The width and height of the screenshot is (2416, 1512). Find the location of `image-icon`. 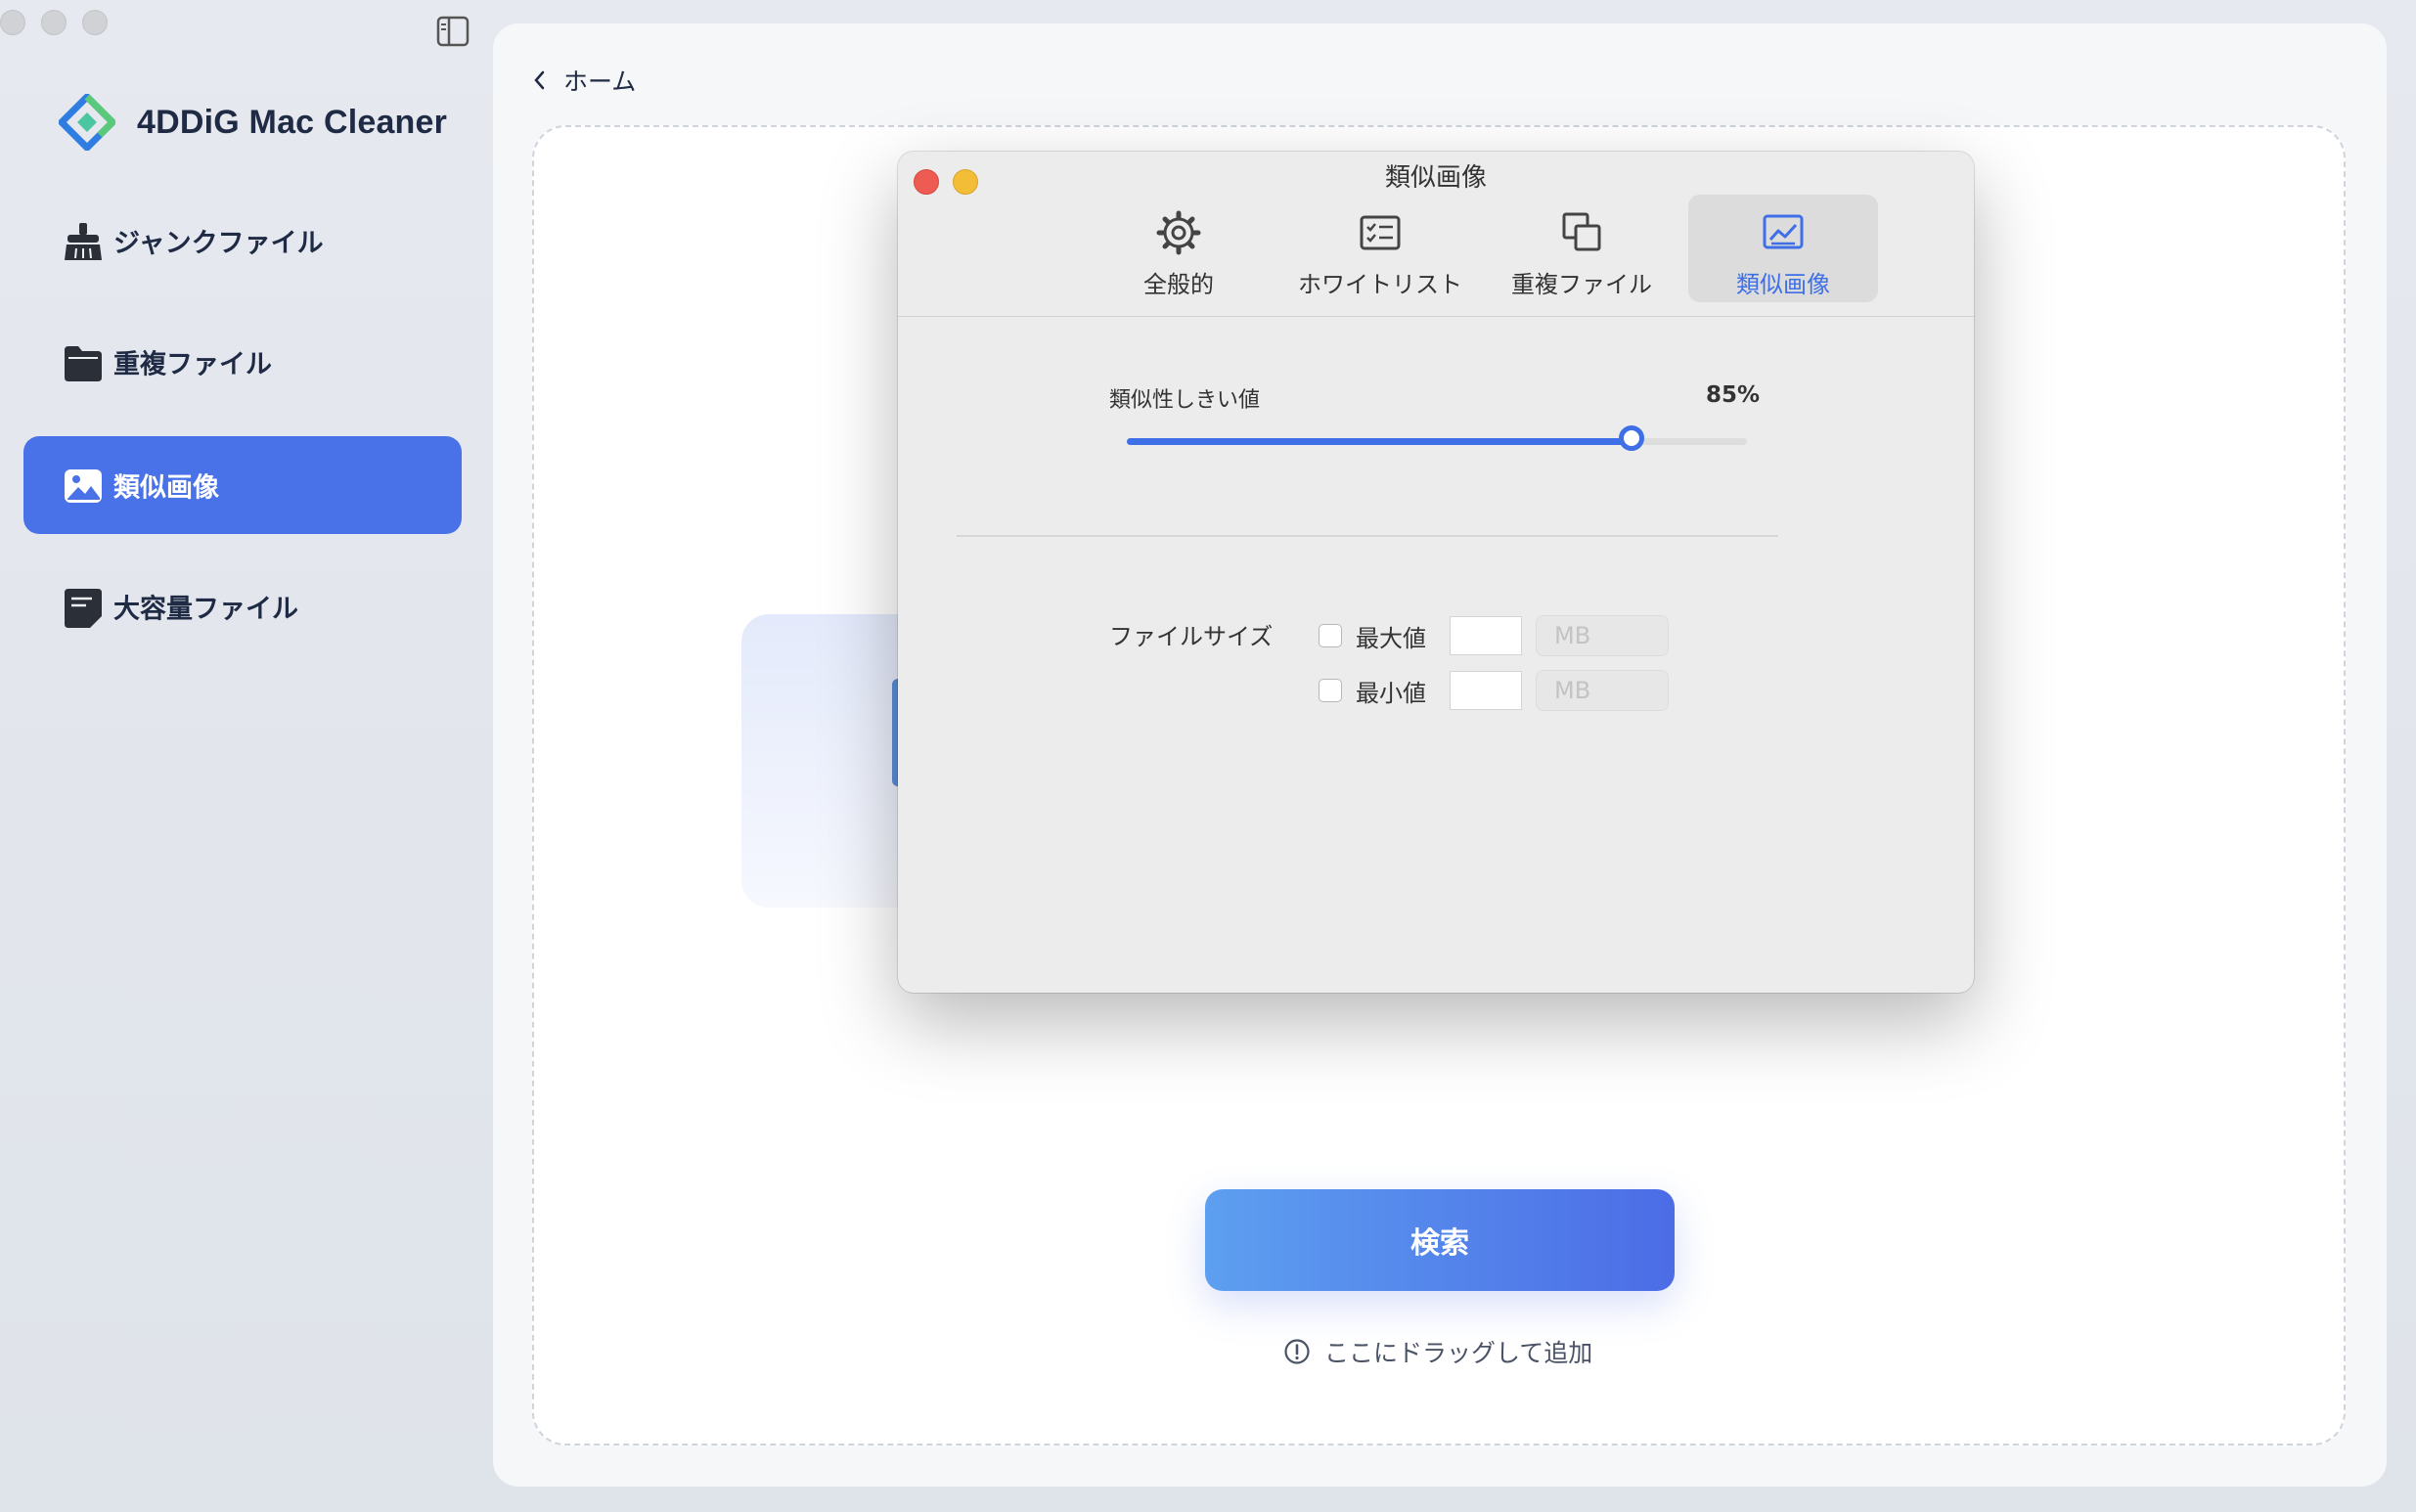

image-icon is located at coordinates (83, 486).